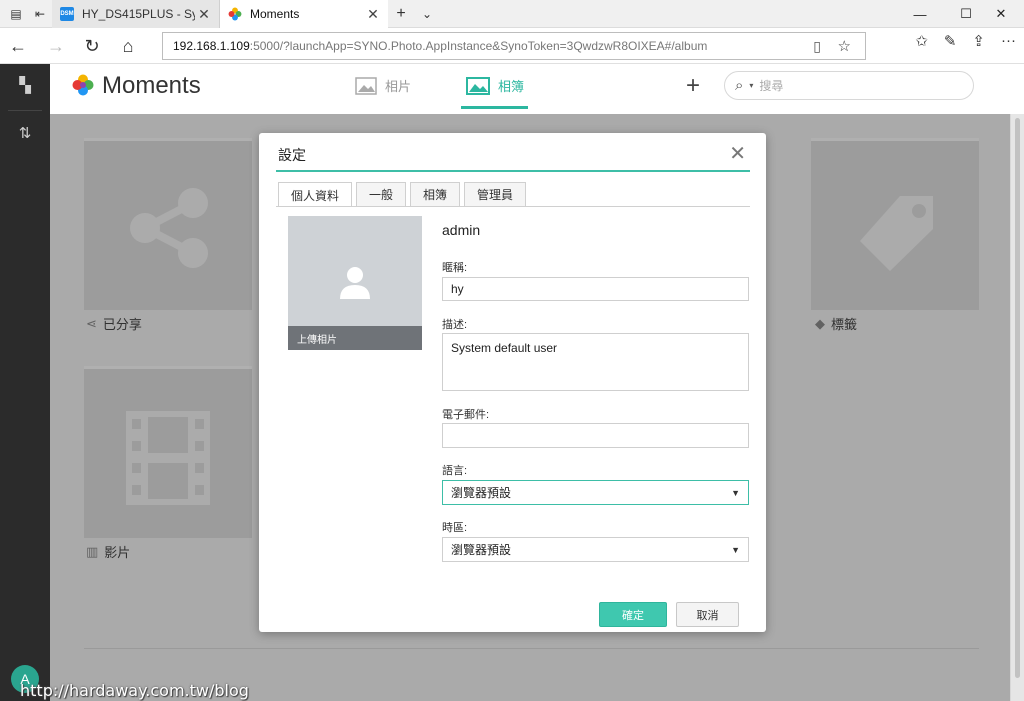 This screenshot has width=1024, height=701. I want to click on tab-title: HY_DS415PLUS - Synology I, so click(138, 14).